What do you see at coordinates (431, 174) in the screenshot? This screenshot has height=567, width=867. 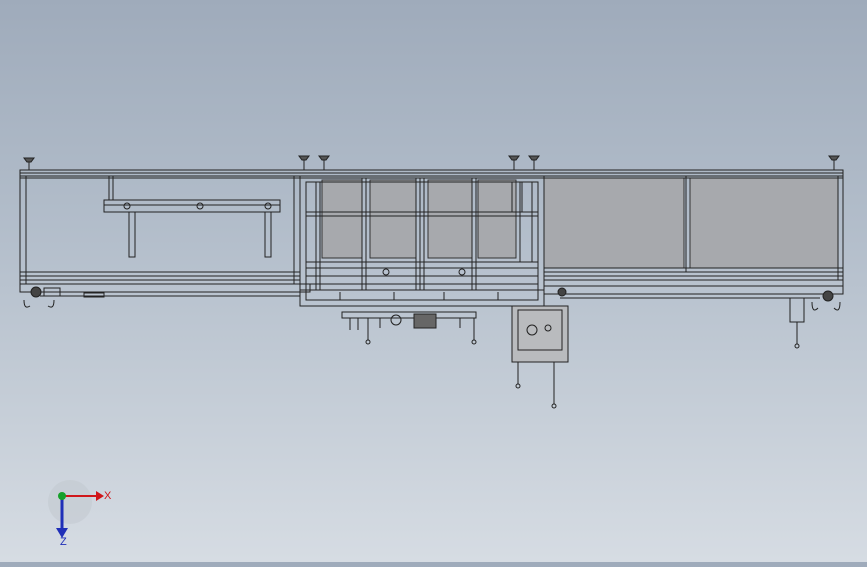 I see `top-rail` at bounding box center [431, 174].